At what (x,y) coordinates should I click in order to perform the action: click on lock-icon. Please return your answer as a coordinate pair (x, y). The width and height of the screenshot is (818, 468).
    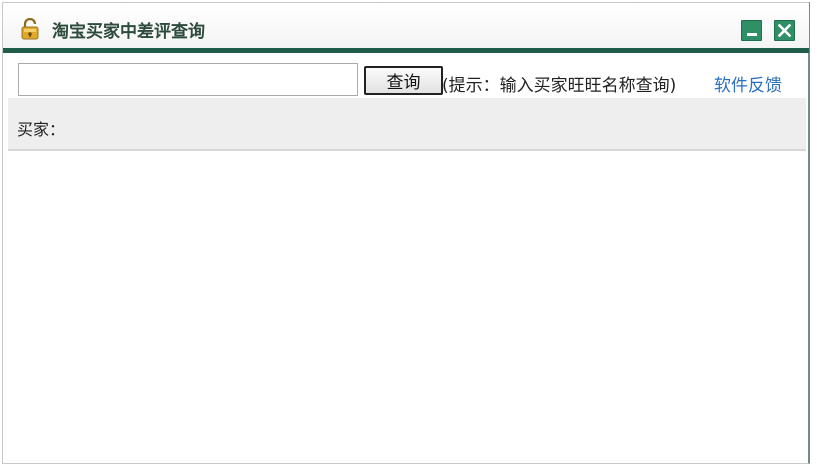
    Looking at the image, I should click on (30, 28).